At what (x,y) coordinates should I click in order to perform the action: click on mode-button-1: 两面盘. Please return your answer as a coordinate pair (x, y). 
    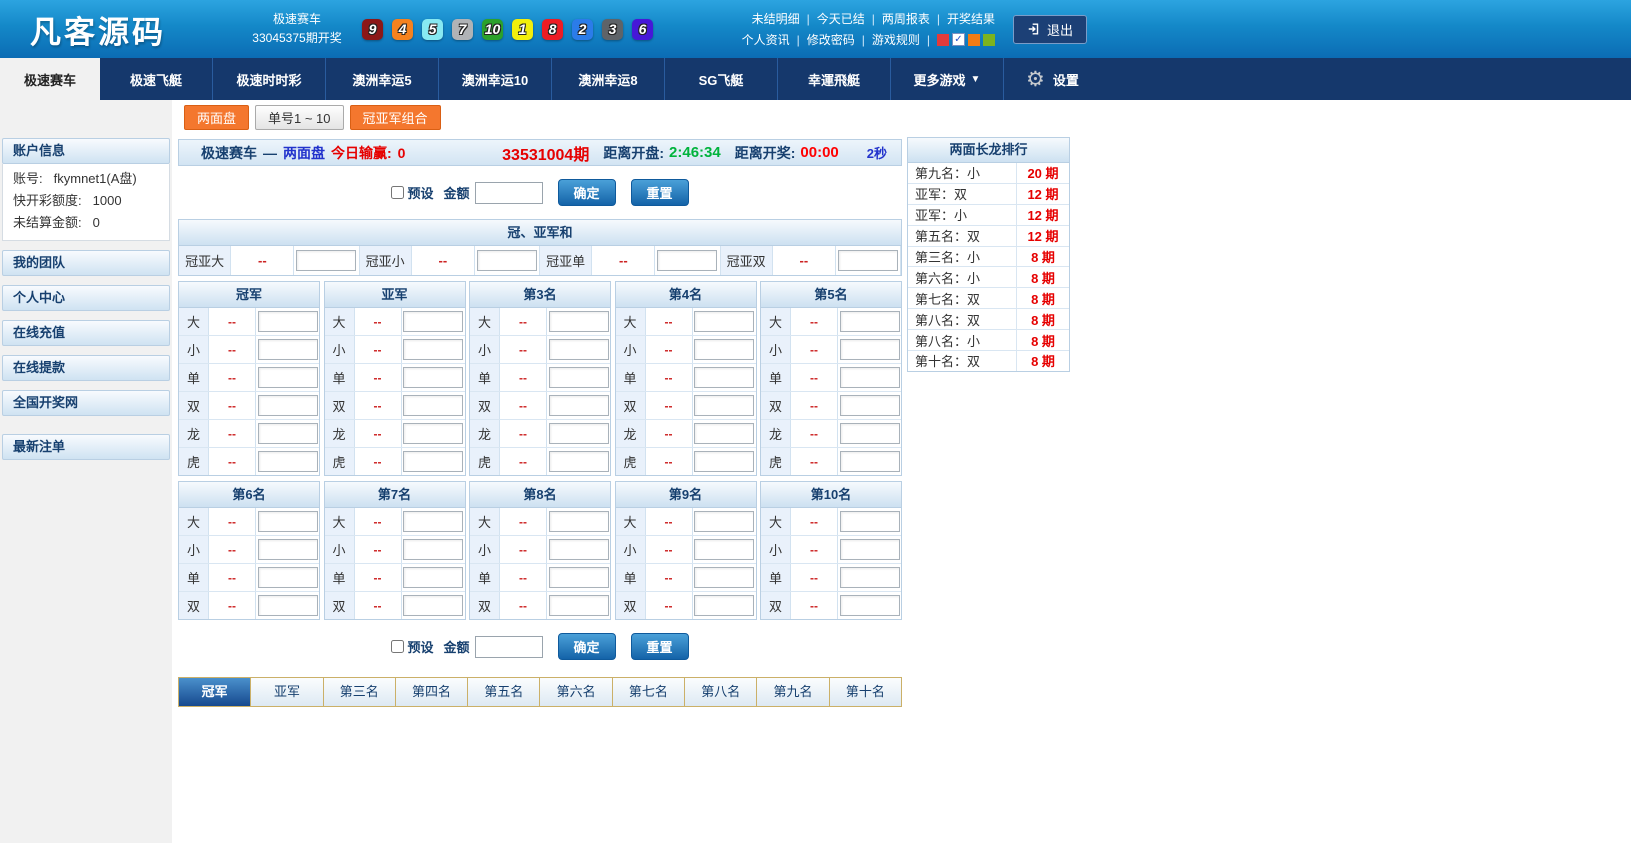
    Looking at the image, I should click on (217, 117).